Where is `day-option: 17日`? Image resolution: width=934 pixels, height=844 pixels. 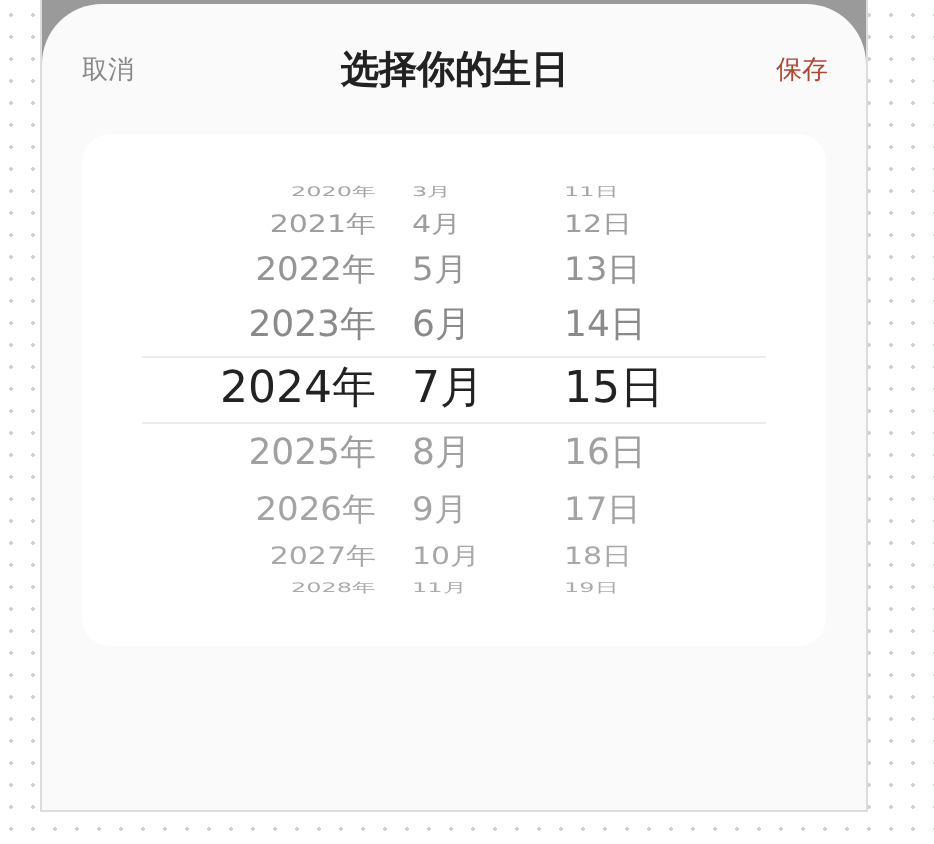
day-option: 17日 is located at coordinates (603, 510).